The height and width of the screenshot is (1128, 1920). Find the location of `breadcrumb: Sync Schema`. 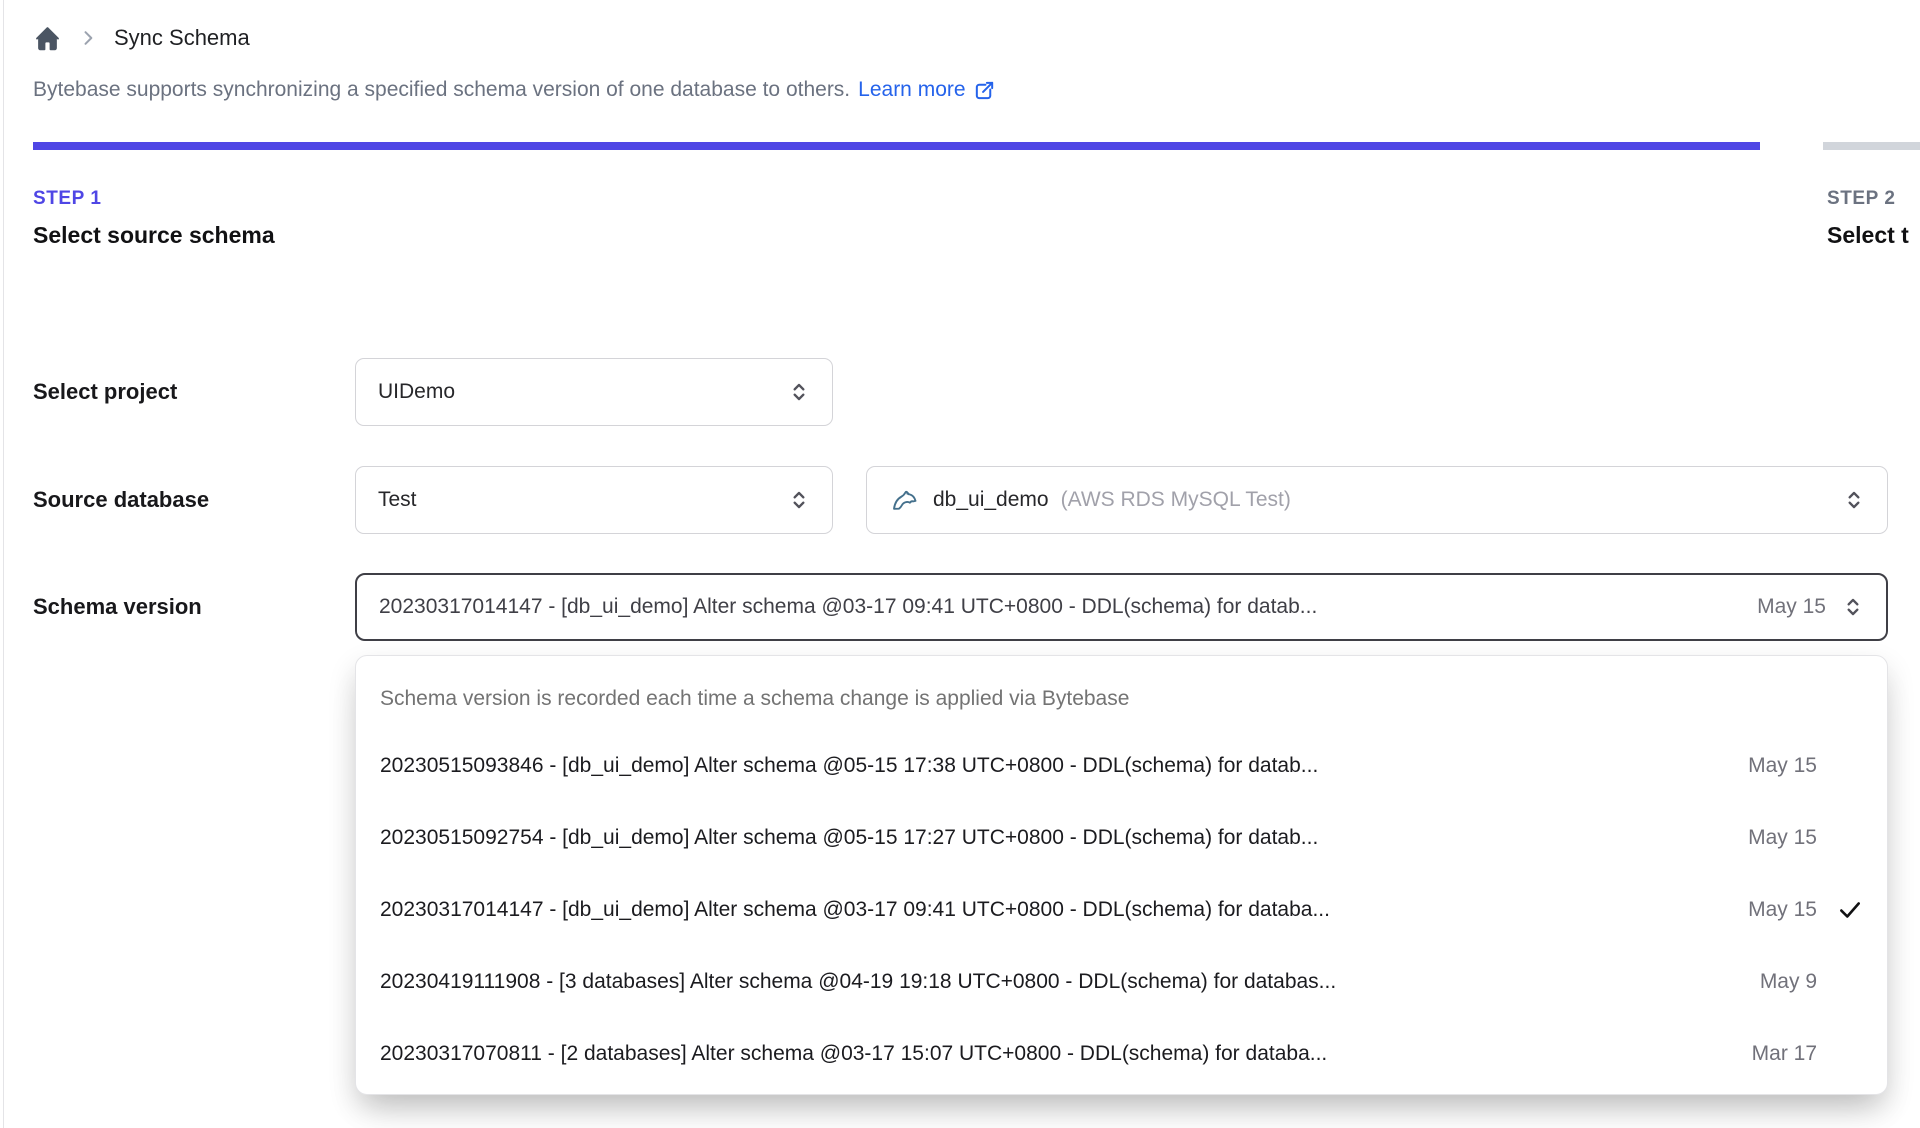

breadcrumb: Sync Schema is located at coordinates (141, 38).